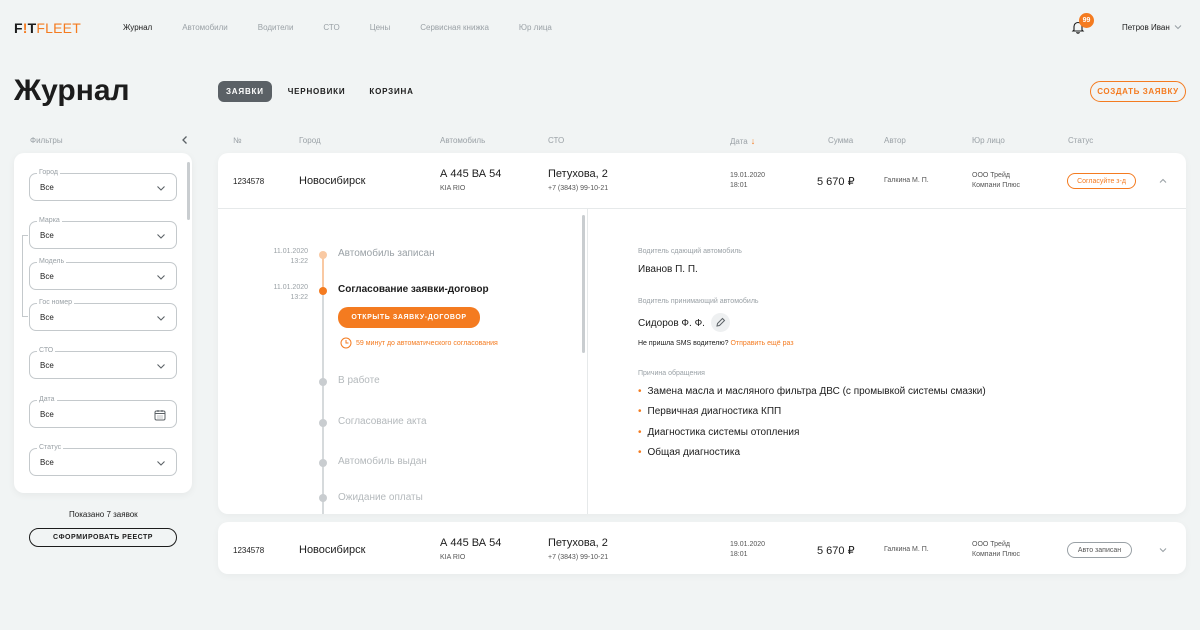 This screenshot has width=1200, height=630. Describe the element at coordinates (46, 350) in the screenshot. I see `field-label: СТО` at that location.